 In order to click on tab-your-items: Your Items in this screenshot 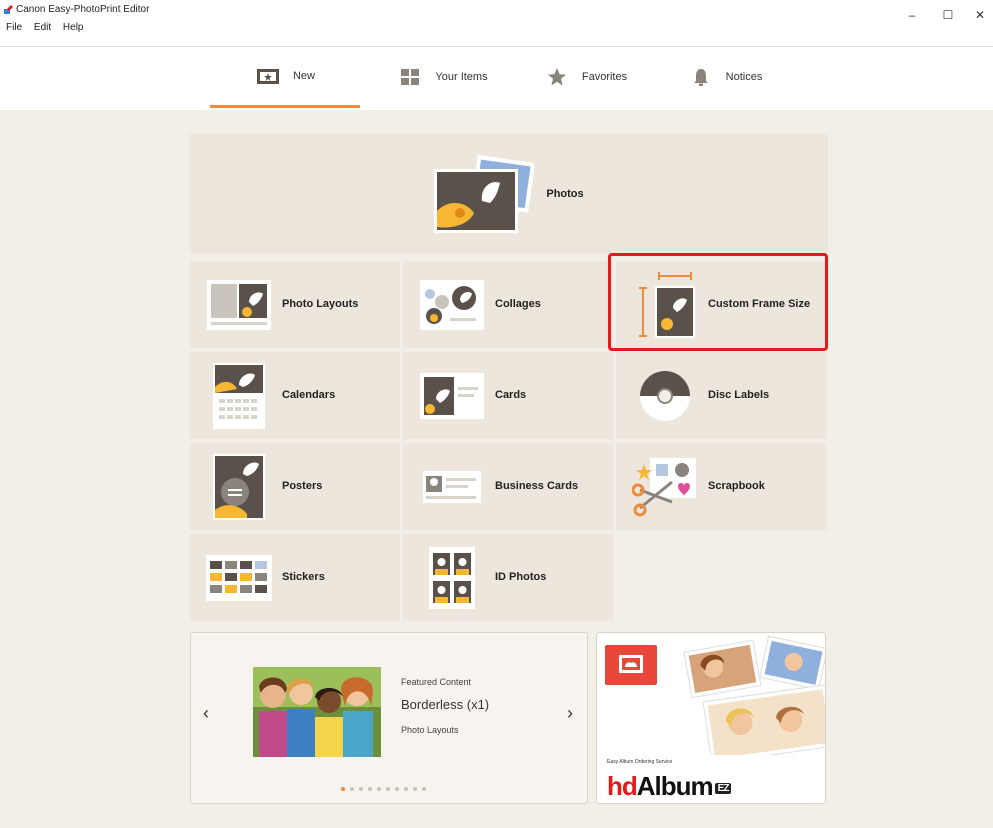, I will do `click(442, 77)`.